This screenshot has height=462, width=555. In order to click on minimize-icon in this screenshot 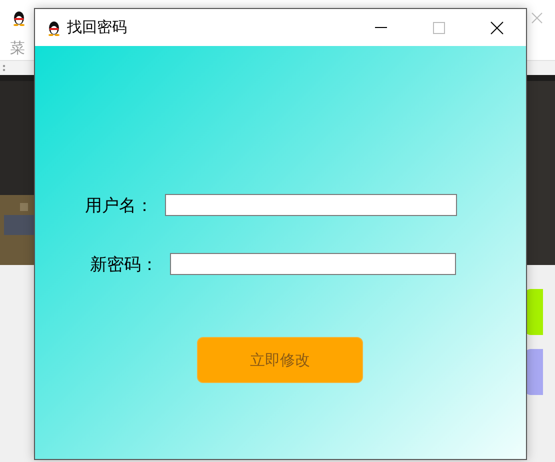, I will do `click(381, 27)`.